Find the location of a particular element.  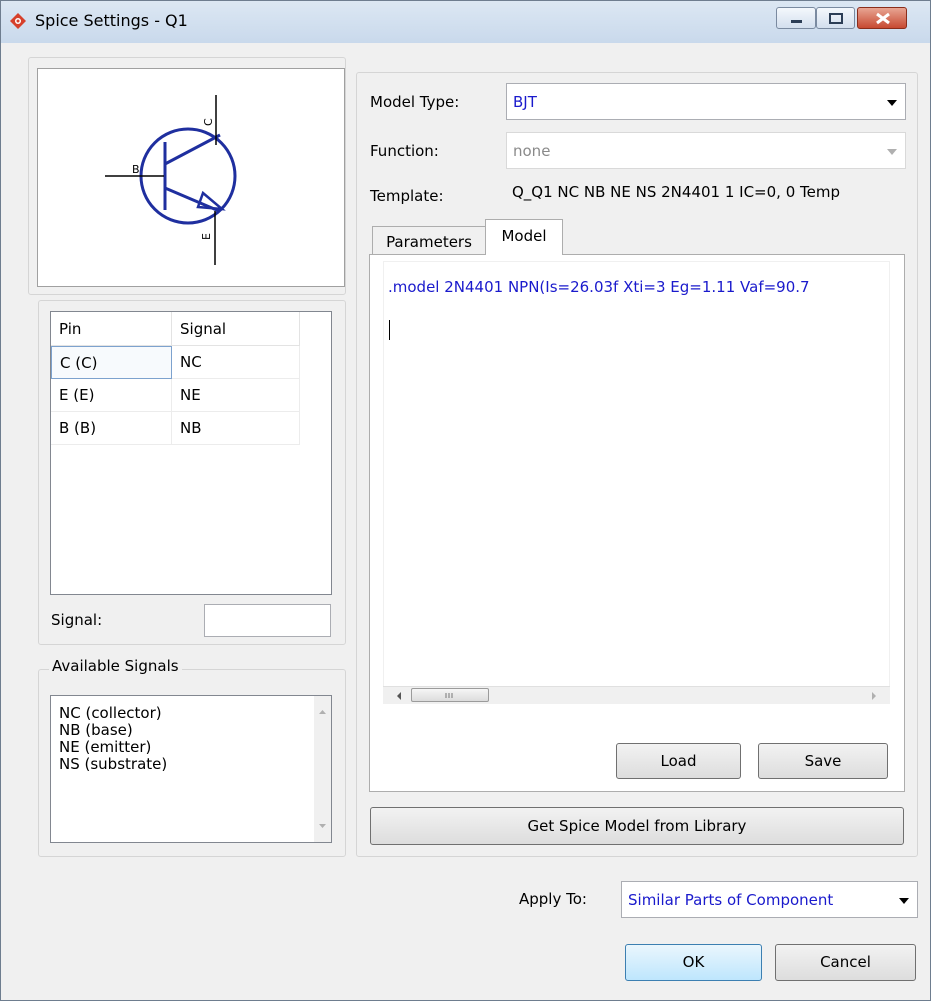

apply-to-value: Similar Parts of Component is located at coordinates (731, 900).